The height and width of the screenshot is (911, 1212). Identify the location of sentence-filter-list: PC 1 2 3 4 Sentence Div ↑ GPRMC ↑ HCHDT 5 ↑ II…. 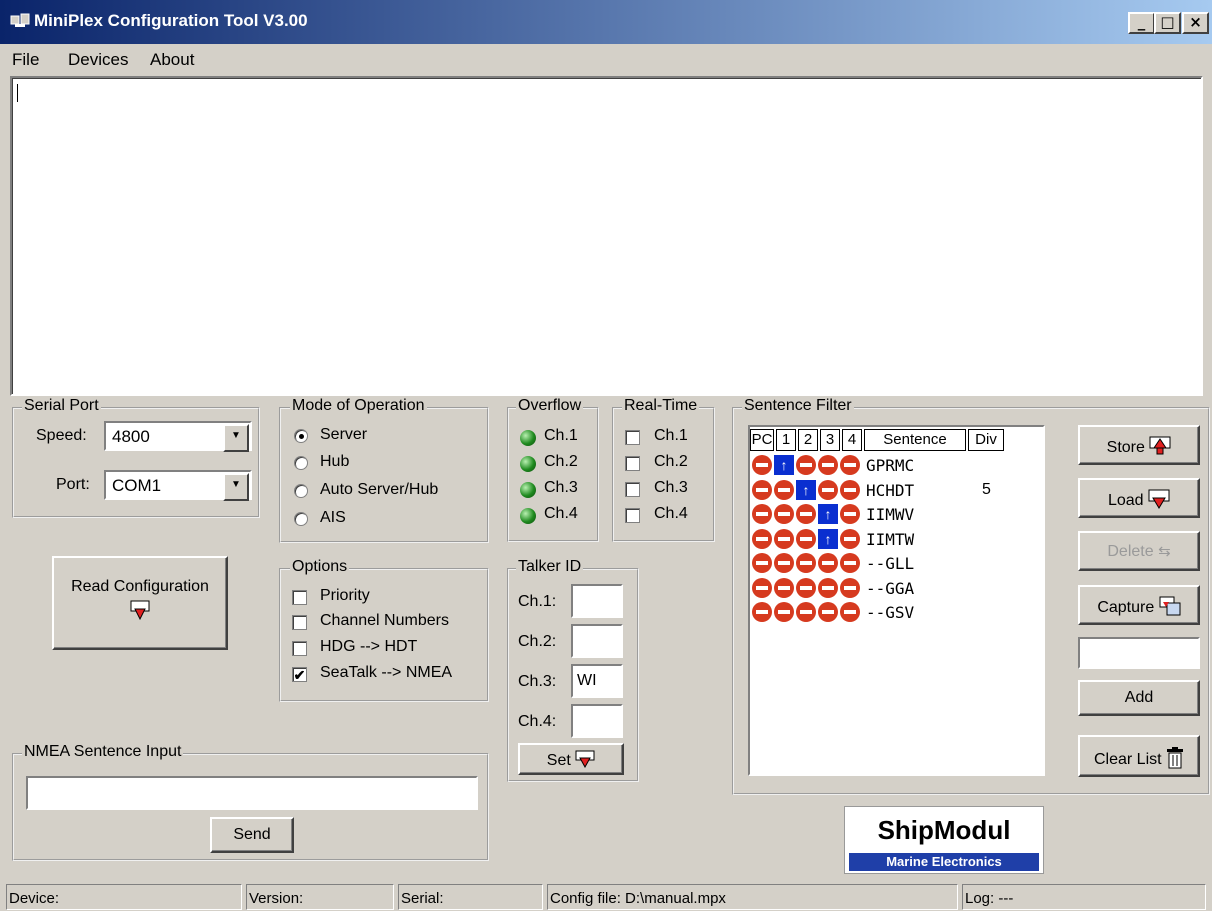
(896, 600).